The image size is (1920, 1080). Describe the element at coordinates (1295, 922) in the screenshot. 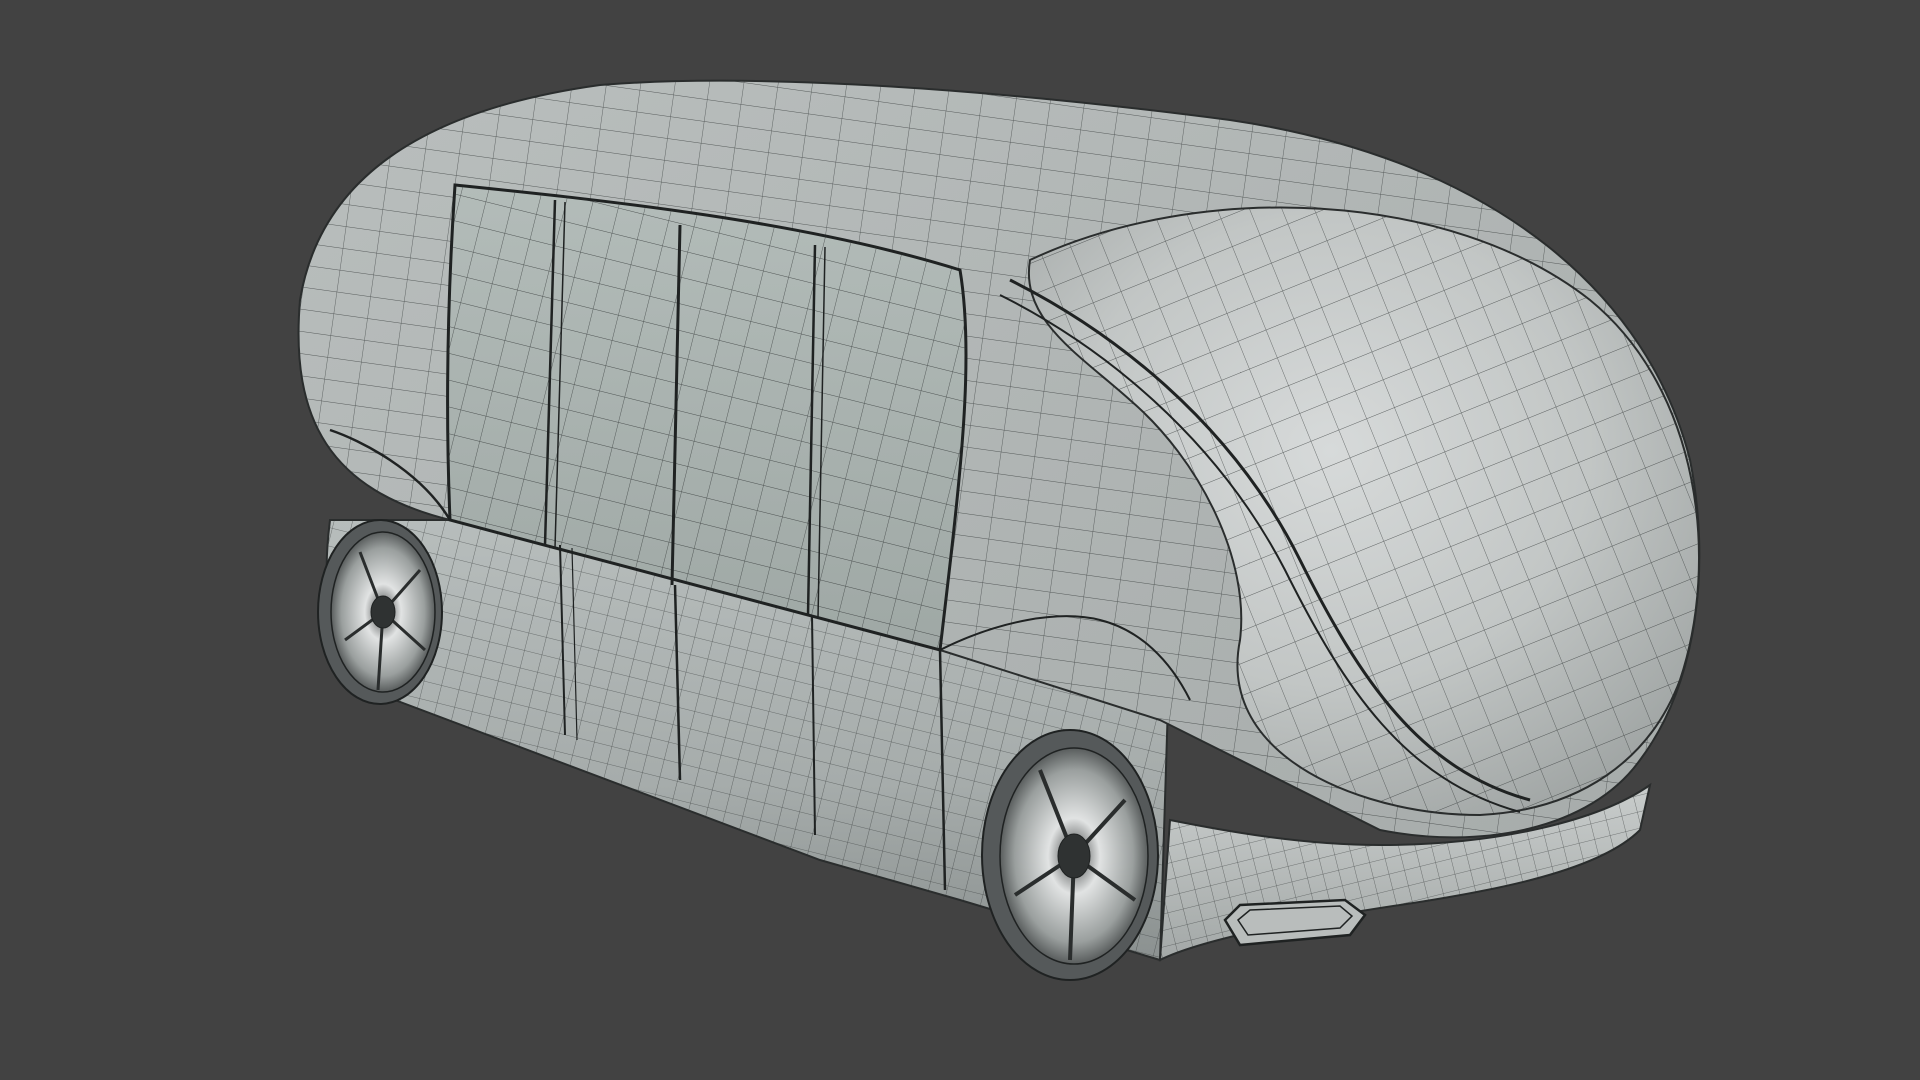

I see `front-light` at that location.